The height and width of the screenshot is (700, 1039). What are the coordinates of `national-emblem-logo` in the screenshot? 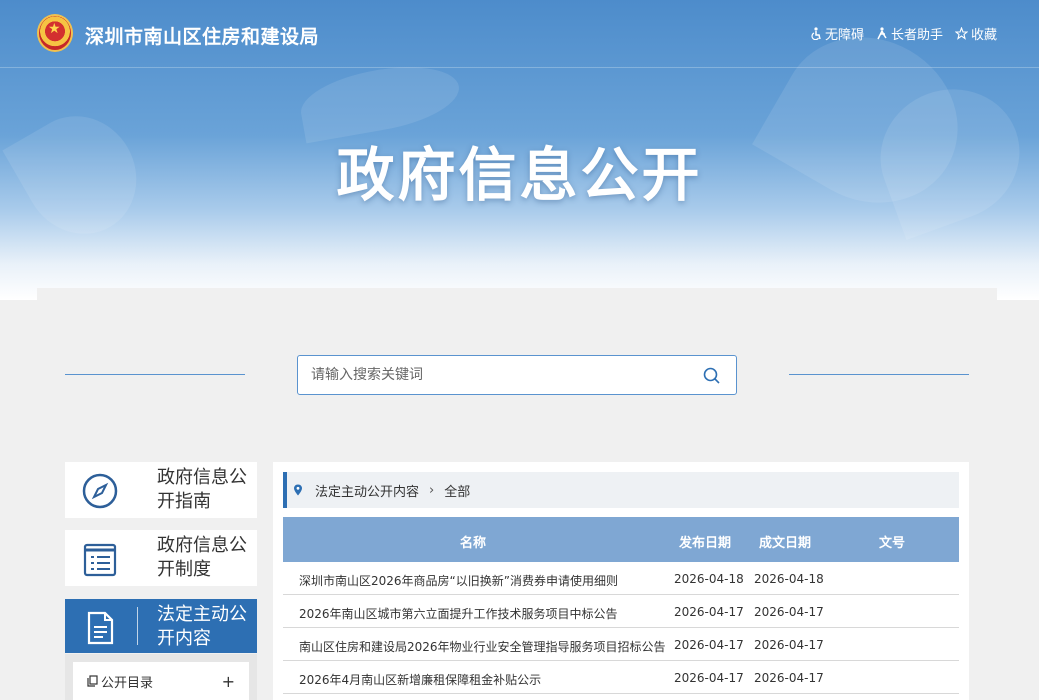 It's located at (55, 33).